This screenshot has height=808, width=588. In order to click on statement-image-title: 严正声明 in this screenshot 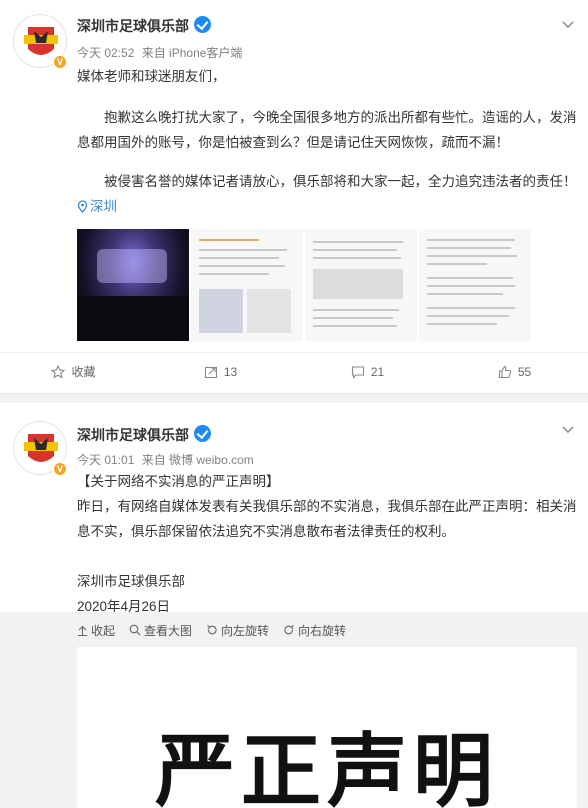, I will do `click(327, 766)`.